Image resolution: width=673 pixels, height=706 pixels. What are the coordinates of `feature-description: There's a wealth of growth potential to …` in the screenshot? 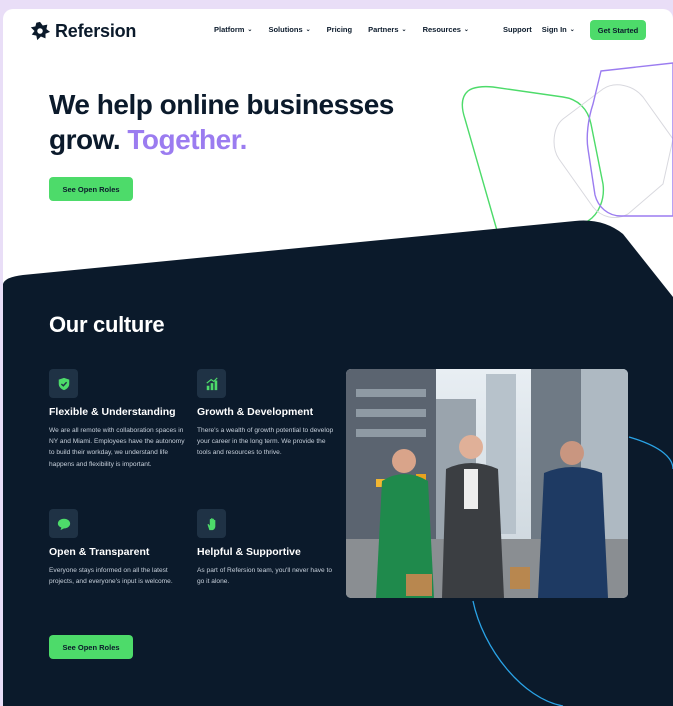 It's located at (265, 442).